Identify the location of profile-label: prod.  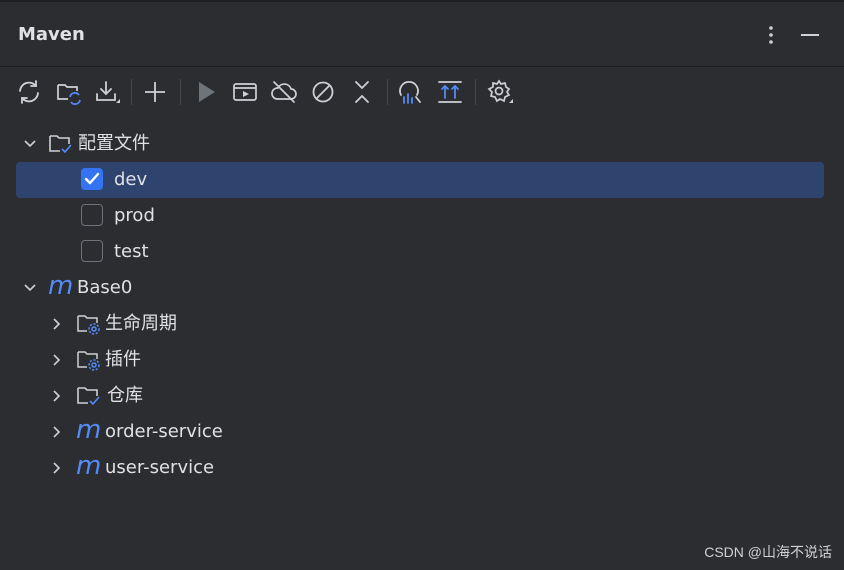
(134, 215).